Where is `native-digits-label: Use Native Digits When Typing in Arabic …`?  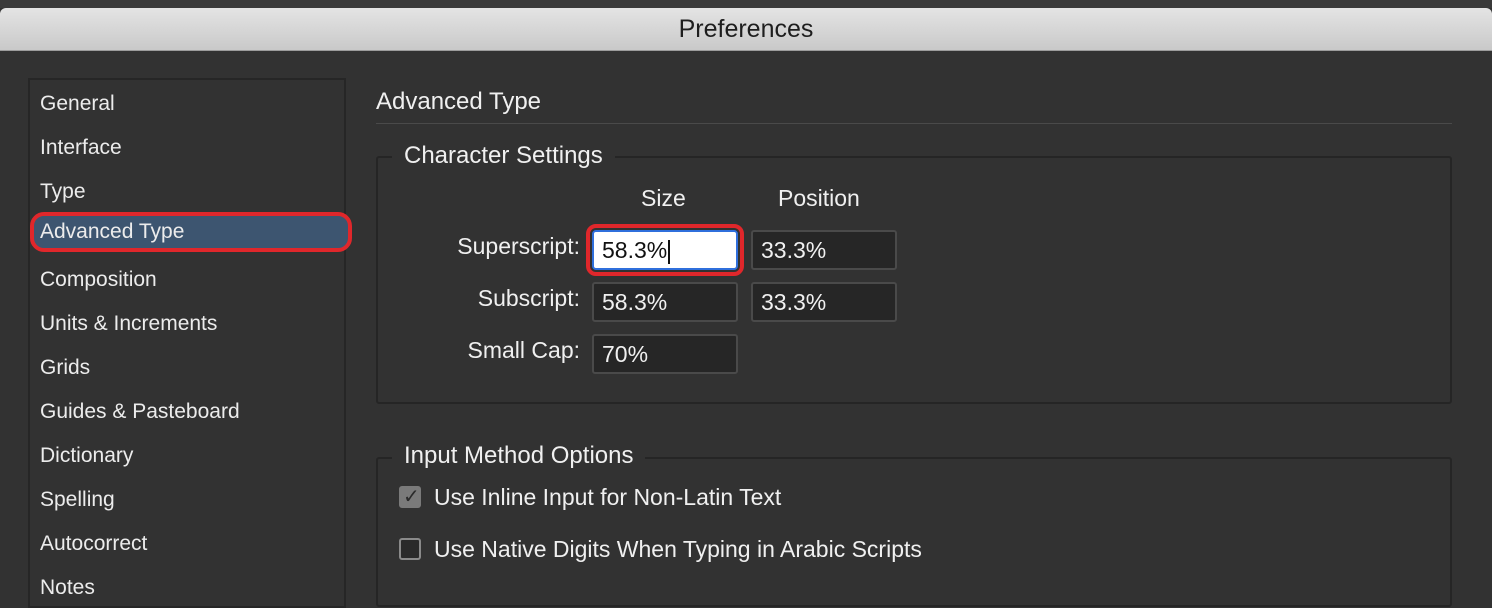 native-digits-label: Use Native Digits When Typing in Arabic … is located at coordinates (678, 549).